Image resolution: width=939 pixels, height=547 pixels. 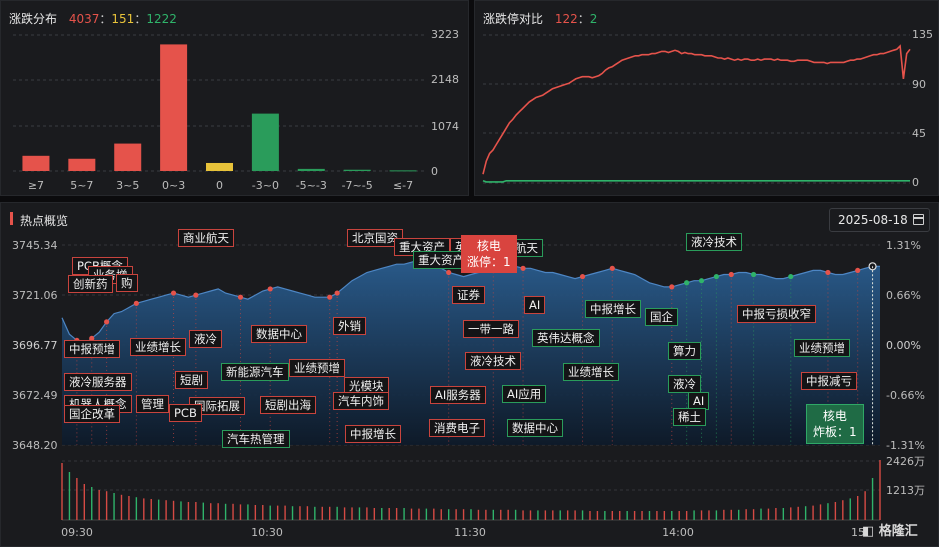 What do you see at coordinates (256, 439) in the screenshot?
I see `concept-tag: 汽车热管理` at bounding box center [256, 439].